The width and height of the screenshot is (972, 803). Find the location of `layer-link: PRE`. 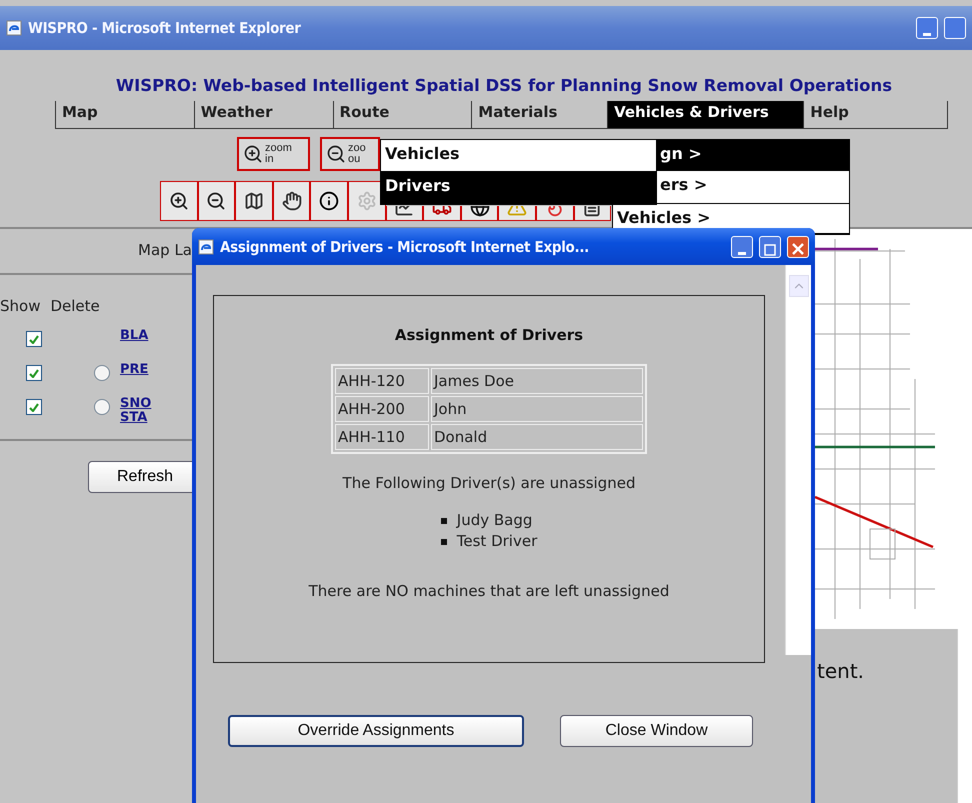

layer-link: PRE is located at coordinates (156, 370).